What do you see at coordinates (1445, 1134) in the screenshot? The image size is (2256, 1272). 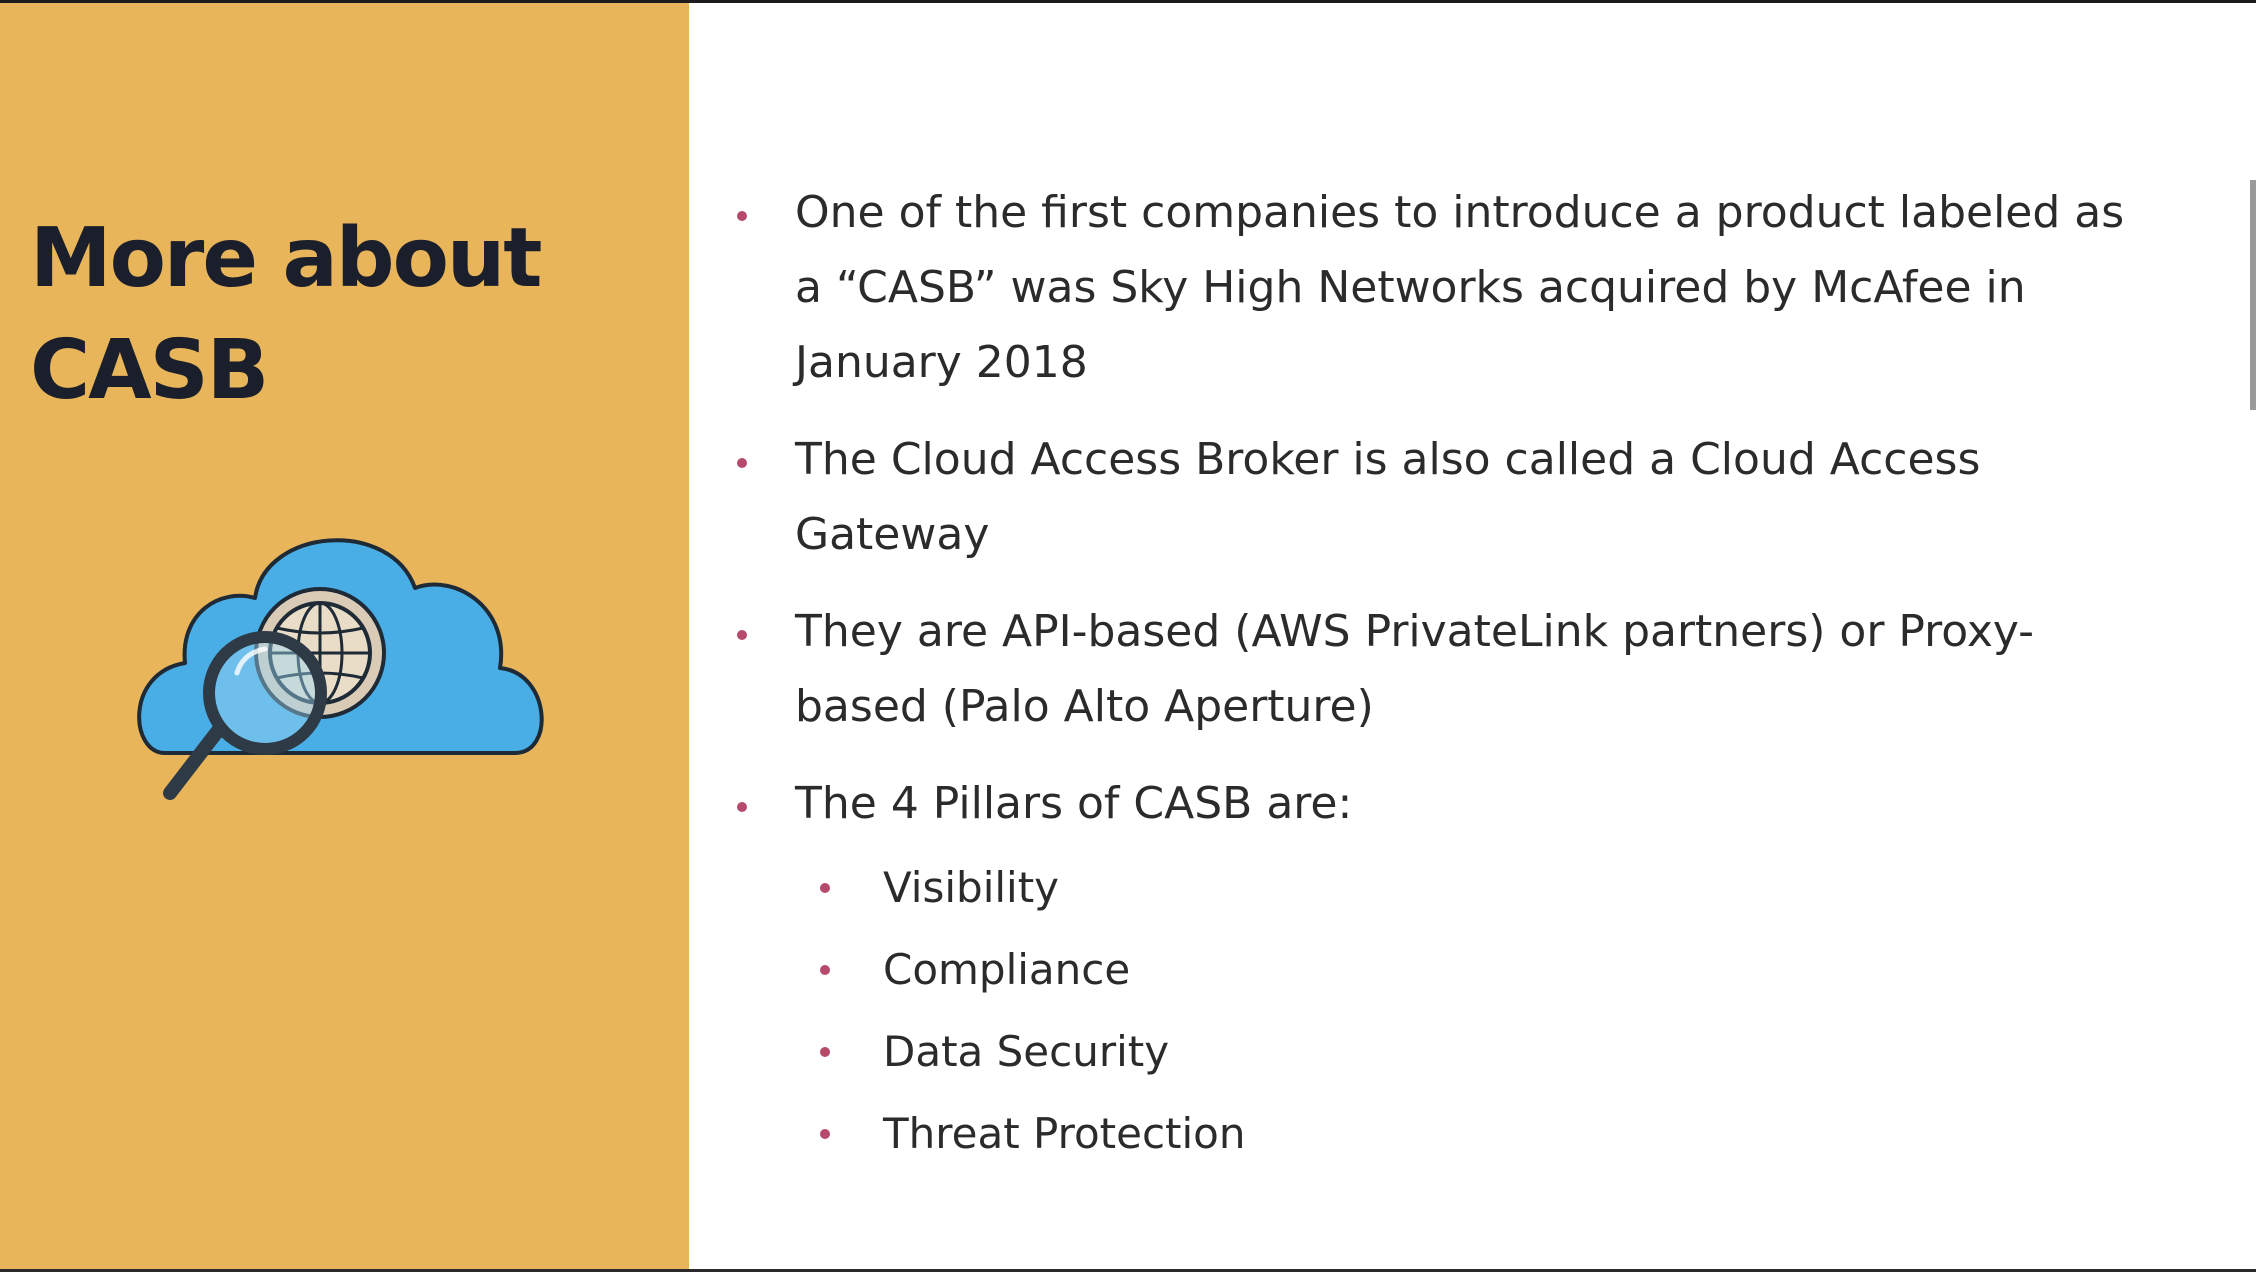 I see `pillar-item: Threat Protection` at bounding box center [1445, 1134].